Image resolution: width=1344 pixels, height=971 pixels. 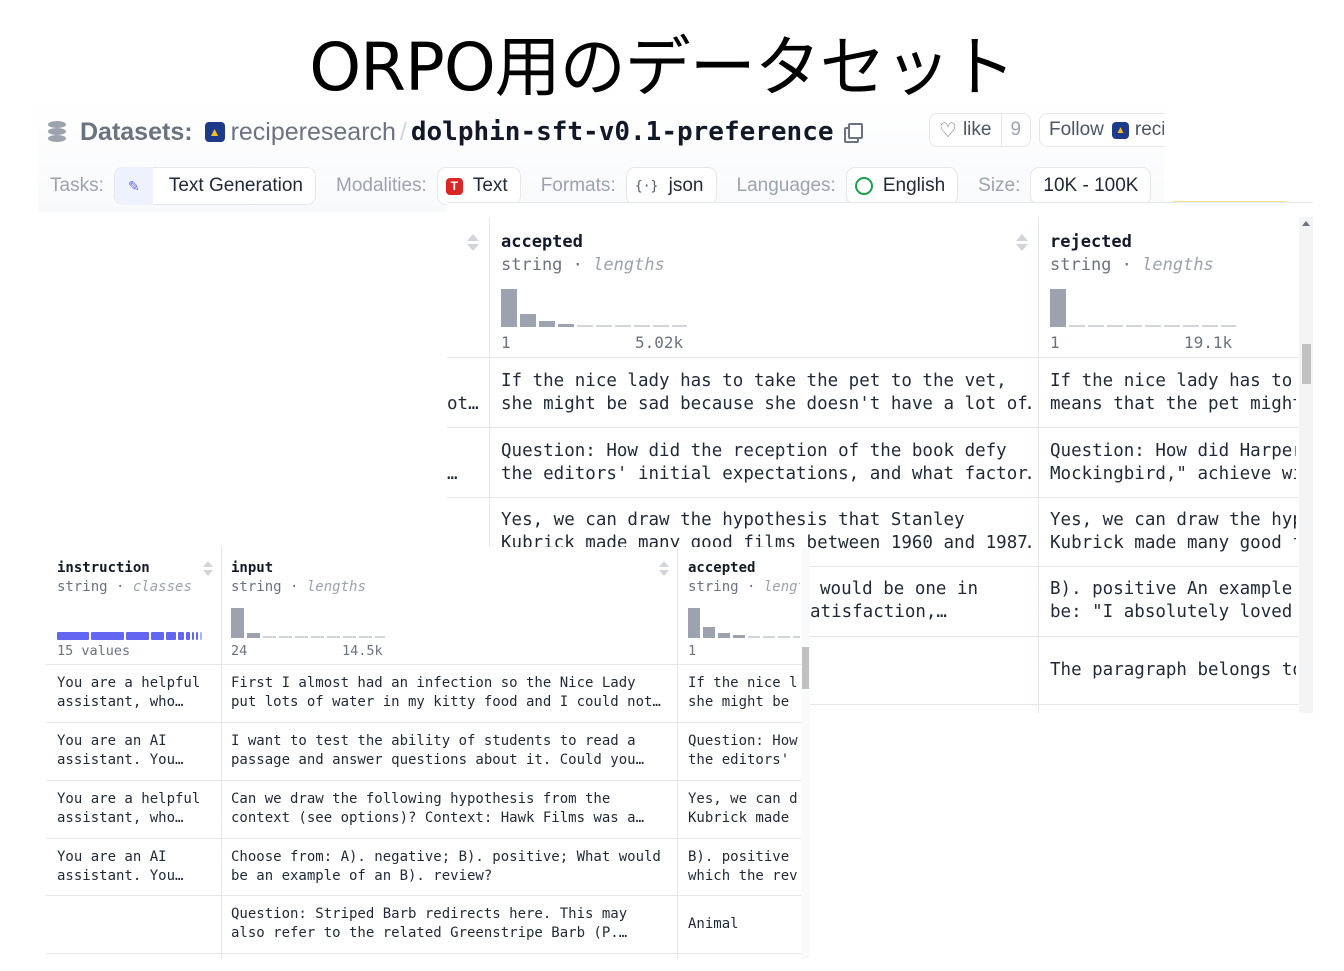 What do you see at coordinates (744, 876) in the screenshot?
I see `table-cell-accepted: which the rev` at bounding box center [744, 876].